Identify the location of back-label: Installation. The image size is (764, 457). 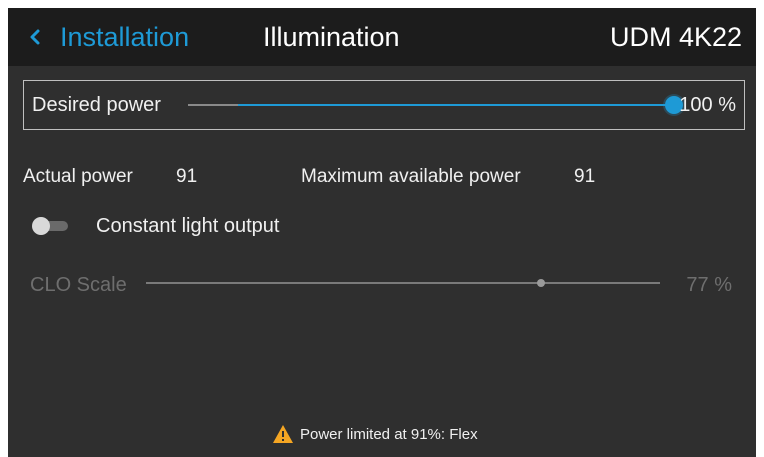
(125, 36).